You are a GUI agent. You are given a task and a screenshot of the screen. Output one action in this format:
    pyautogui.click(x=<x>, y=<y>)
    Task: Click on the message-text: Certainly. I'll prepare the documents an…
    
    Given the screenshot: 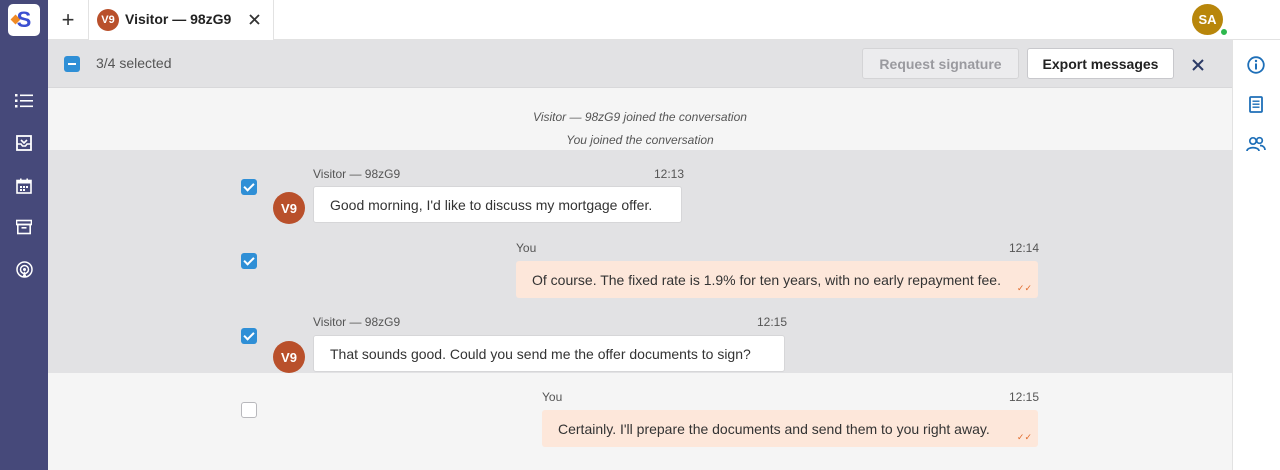 What is the action you would take?
    pyautogui.click(x=774, y=428)
    